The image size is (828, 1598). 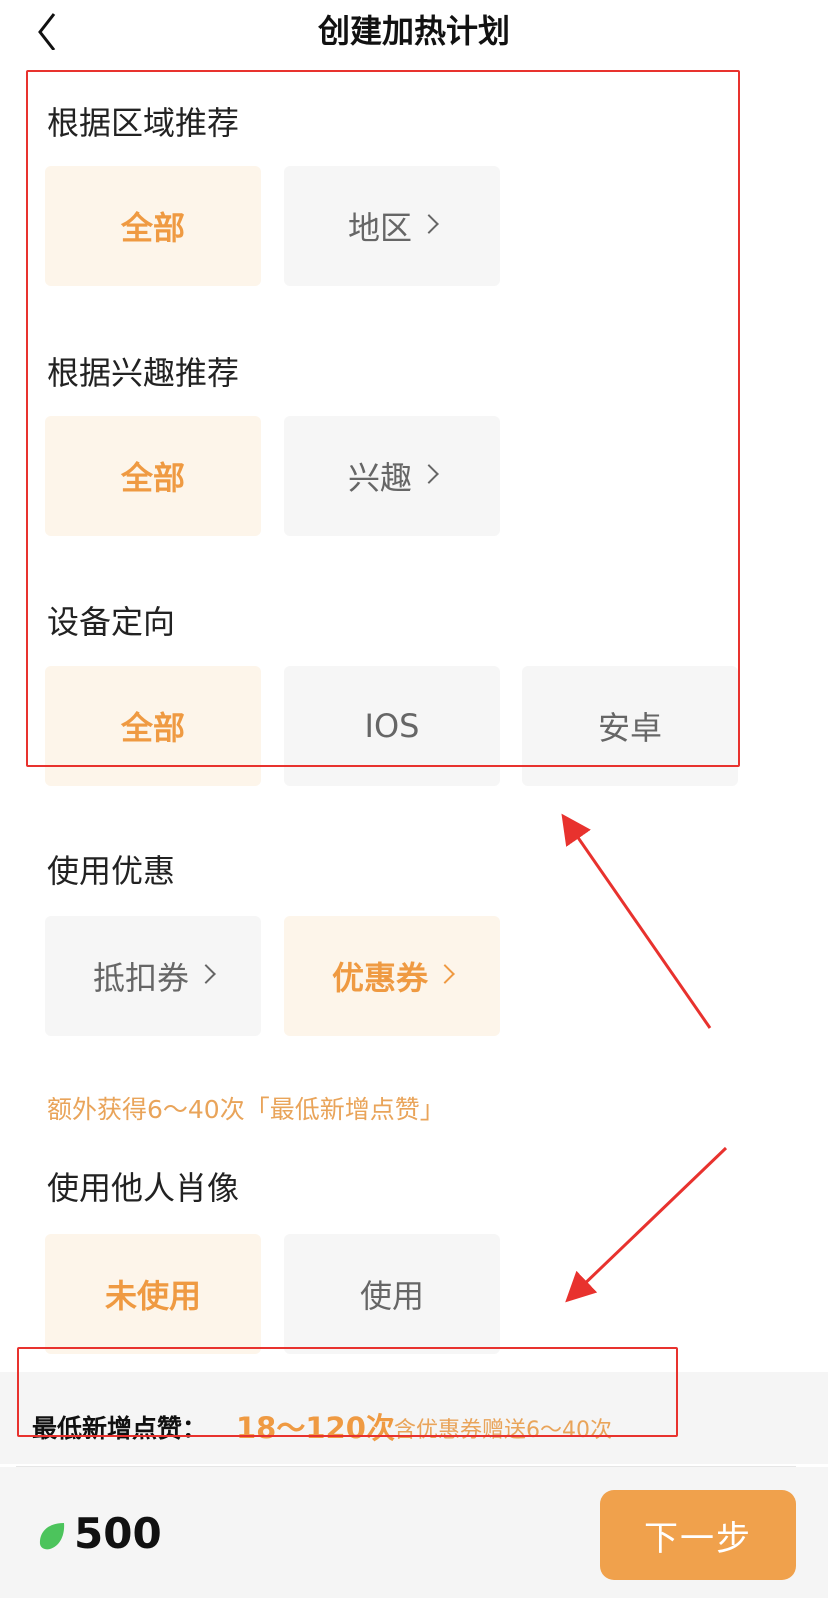 I want to click on annotation-arrow-up, so click(x=636, y=921).